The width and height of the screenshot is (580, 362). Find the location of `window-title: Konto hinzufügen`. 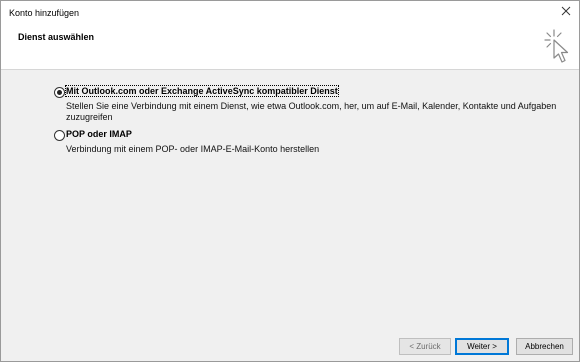

window-title: Konto hinzufügen is located at coordinates (44, 13).